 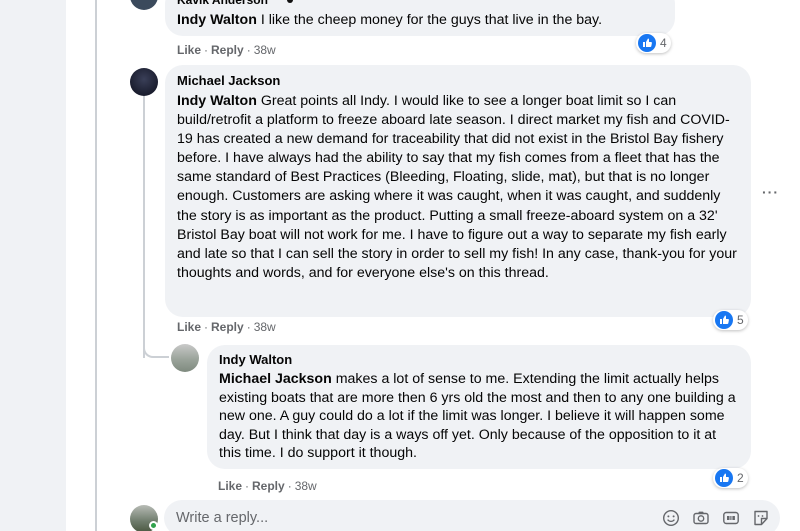 What do you see at coordinates (96, 265) in the screenshot?
I see `thread-line` at bounding box center [96, 265].